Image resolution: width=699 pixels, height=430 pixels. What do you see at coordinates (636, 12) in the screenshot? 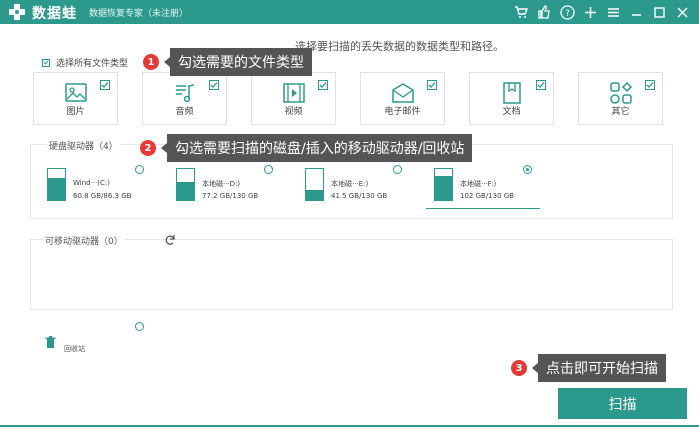
I see `minimize-icon` at bounding box center [636, 12].